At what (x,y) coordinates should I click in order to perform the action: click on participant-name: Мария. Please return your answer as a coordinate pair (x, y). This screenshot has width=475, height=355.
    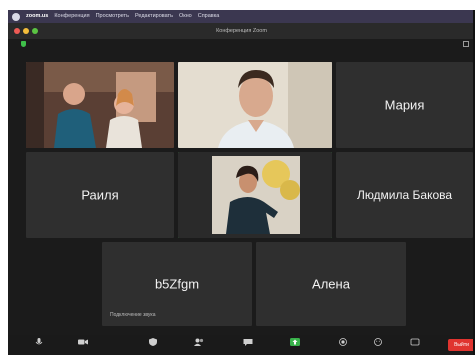
    Looking at the image, I should click on (404, 105).